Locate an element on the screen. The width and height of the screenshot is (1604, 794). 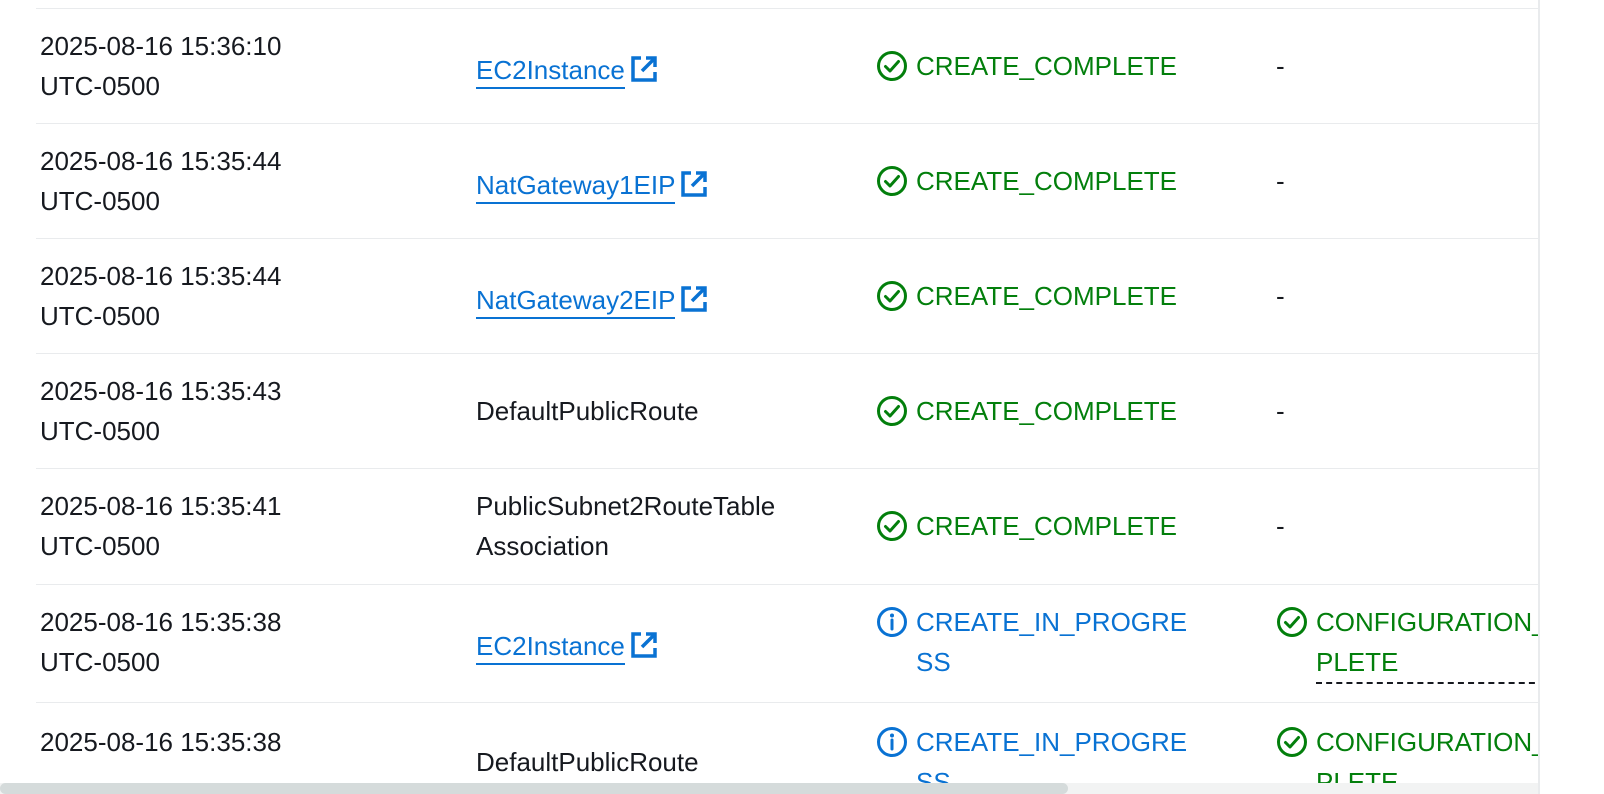
status-badge: CREATE_IN_PROGRESS is located at coordinates (1036, 642).